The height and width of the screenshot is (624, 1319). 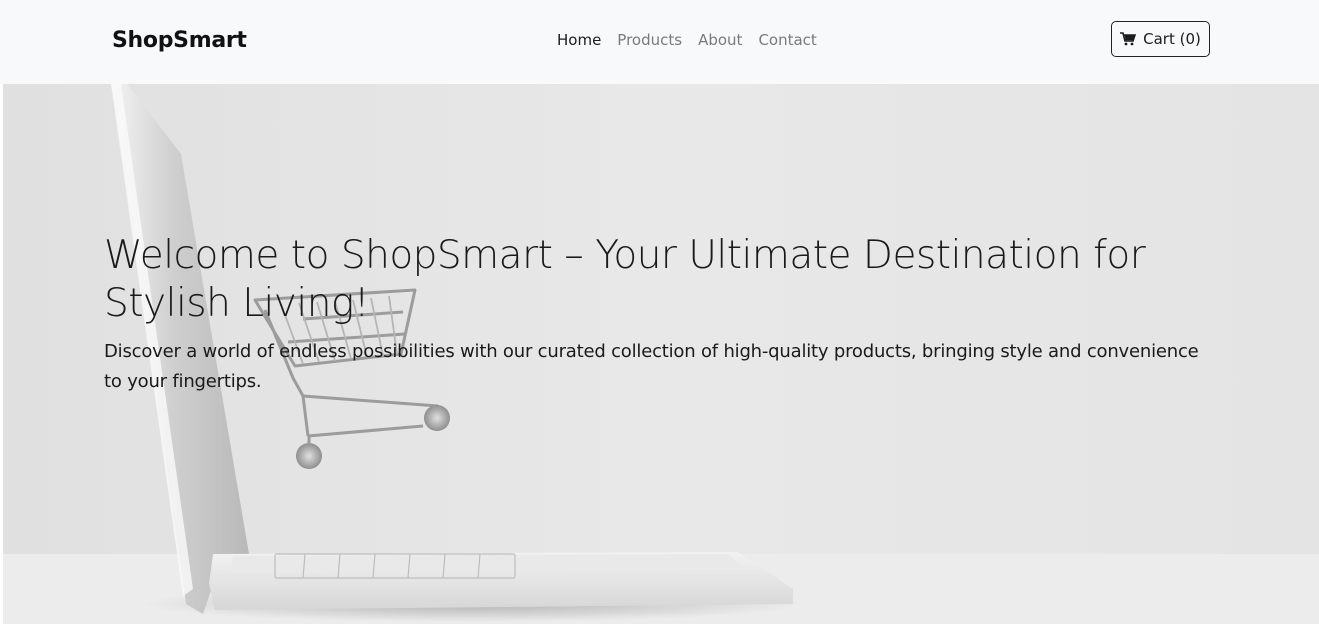 What do you see at coordinates (649, 40) in the screenshot?
I see `nav-link-products: Products` at bounding box center [649, 40].